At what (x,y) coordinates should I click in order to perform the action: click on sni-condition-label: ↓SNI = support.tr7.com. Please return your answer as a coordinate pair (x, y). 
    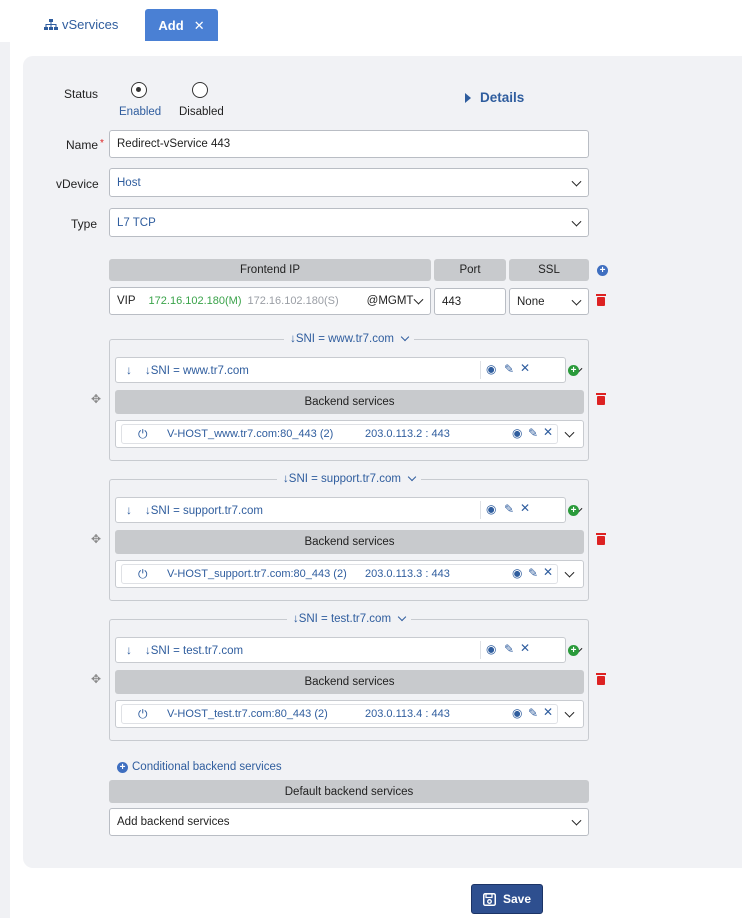
    Looking at the image, I should click on (204, 511).